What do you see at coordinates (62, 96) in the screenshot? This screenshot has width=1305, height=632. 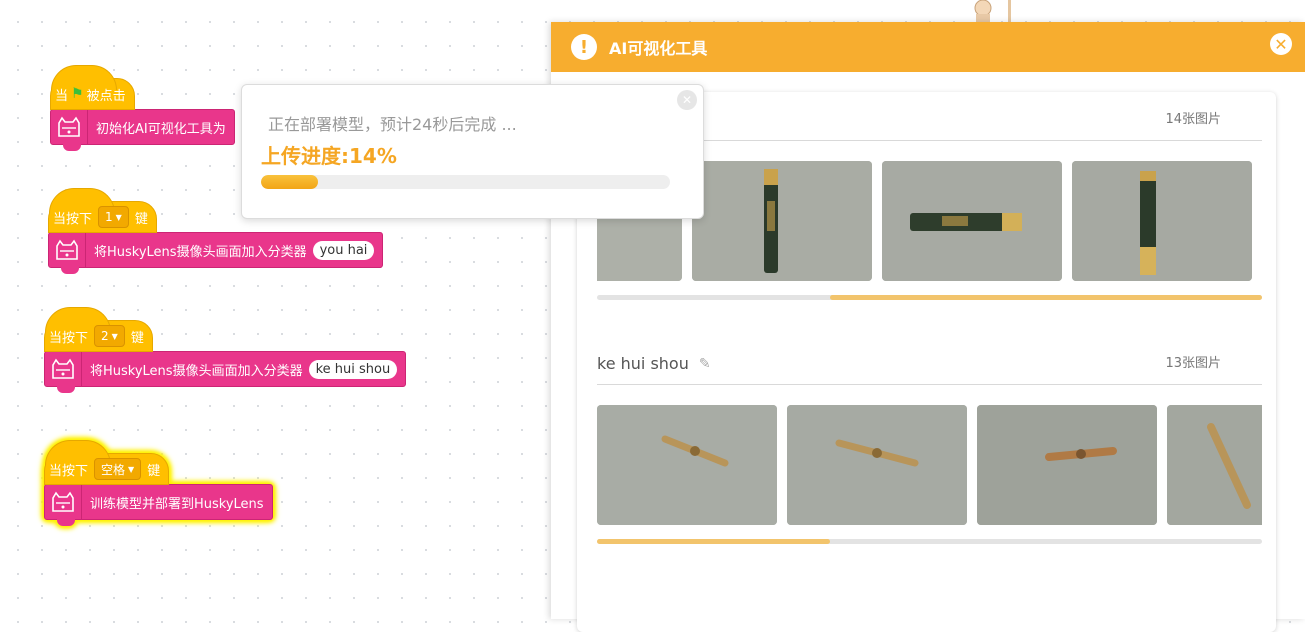 I see `hat-label-when: 当` at bounding box center [62, 96].